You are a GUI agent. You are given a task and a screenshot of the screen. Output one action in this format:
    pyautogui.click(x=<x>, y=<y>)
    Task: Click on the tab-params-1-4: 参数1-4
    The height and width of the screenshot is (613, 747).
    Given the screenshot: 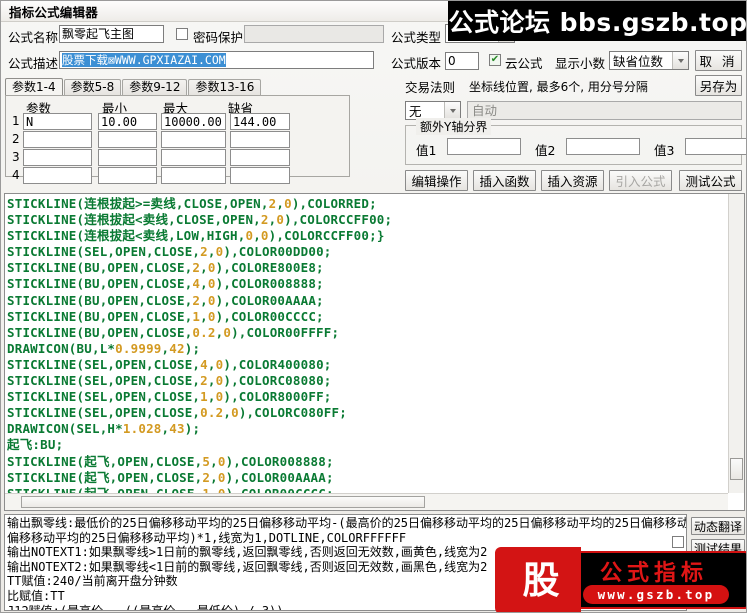 What is the action you would take?
    pyautogui.click(x=34, y=86)
    